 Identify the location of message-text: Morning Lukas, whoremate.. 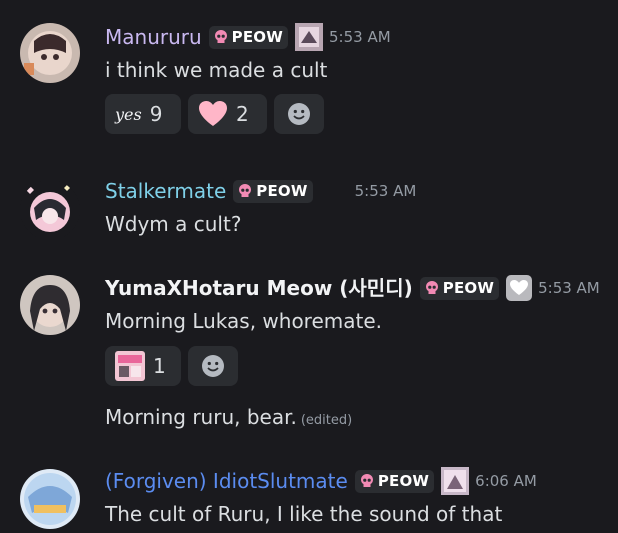
(244, 321).